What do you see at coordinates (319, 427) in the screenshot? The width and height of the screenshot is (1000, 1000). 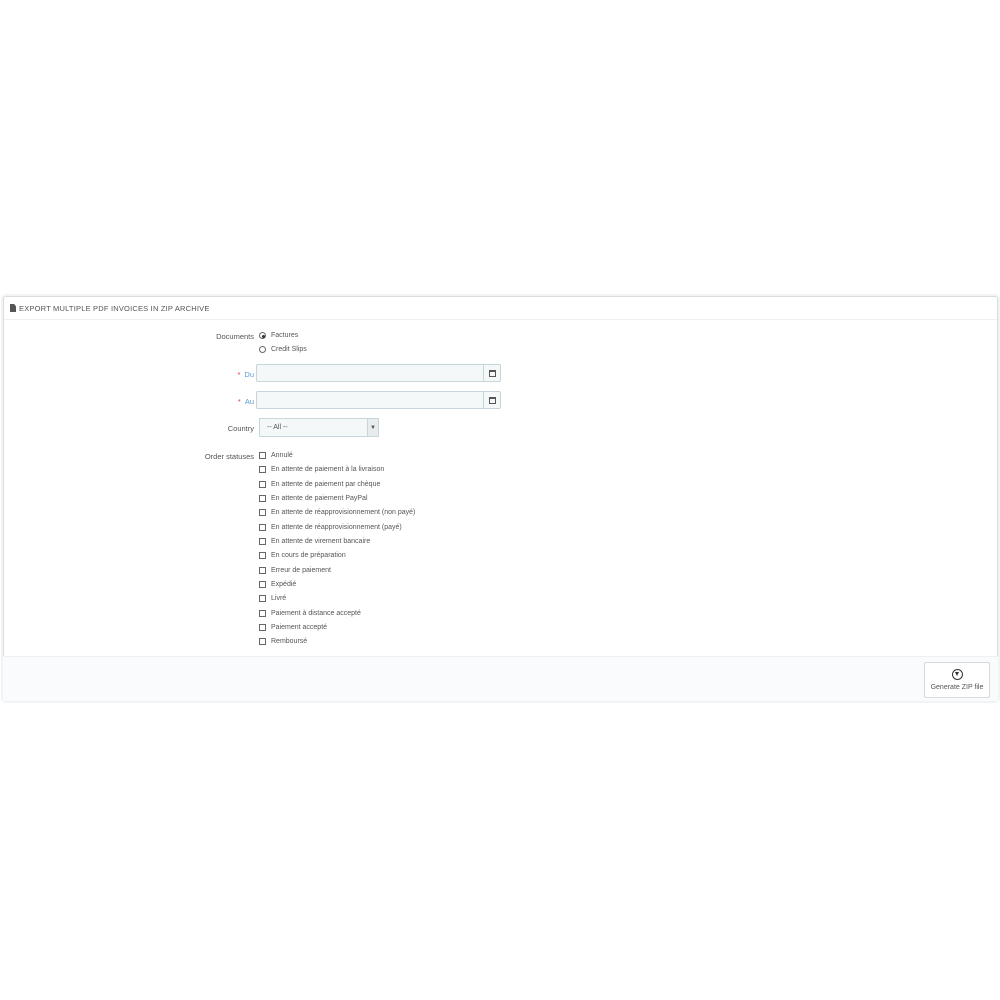 I see `country-select: -- All -- ▼` at bounding box center [319, 427].